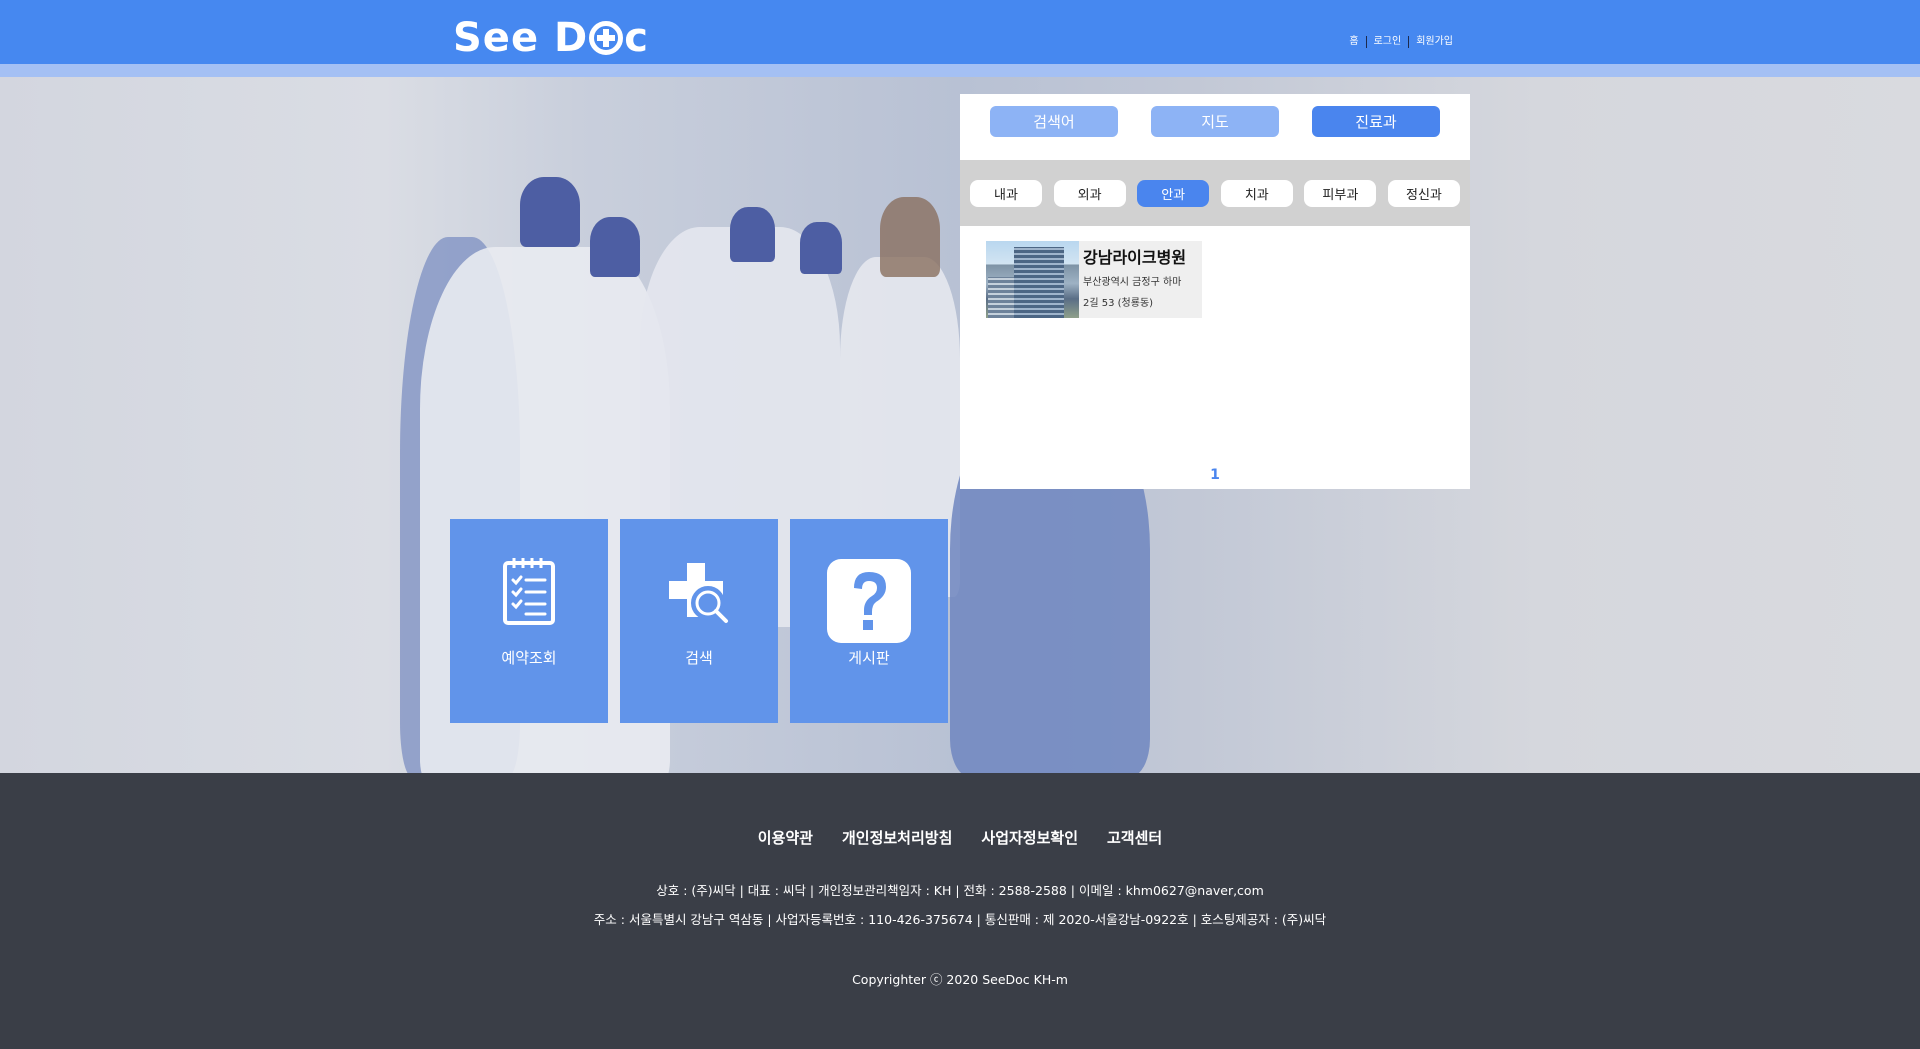 Image resolution: width=1920 pixels, height=1049 pixels. I want to click on board-tile: 게시판, so click(869, 621).